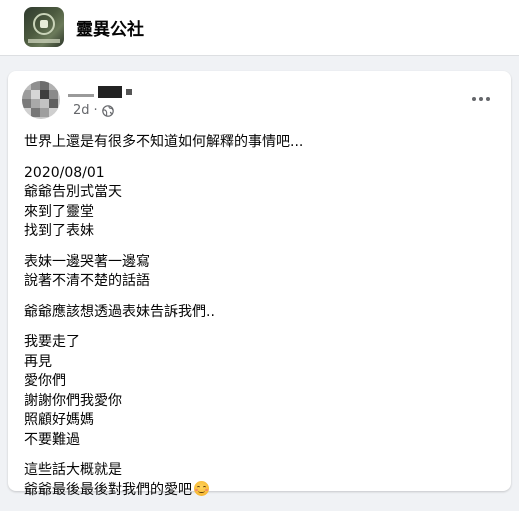 This screenshot has width=519, height=511. I want to click on post-meta: 2d ·, so click(93, 110).